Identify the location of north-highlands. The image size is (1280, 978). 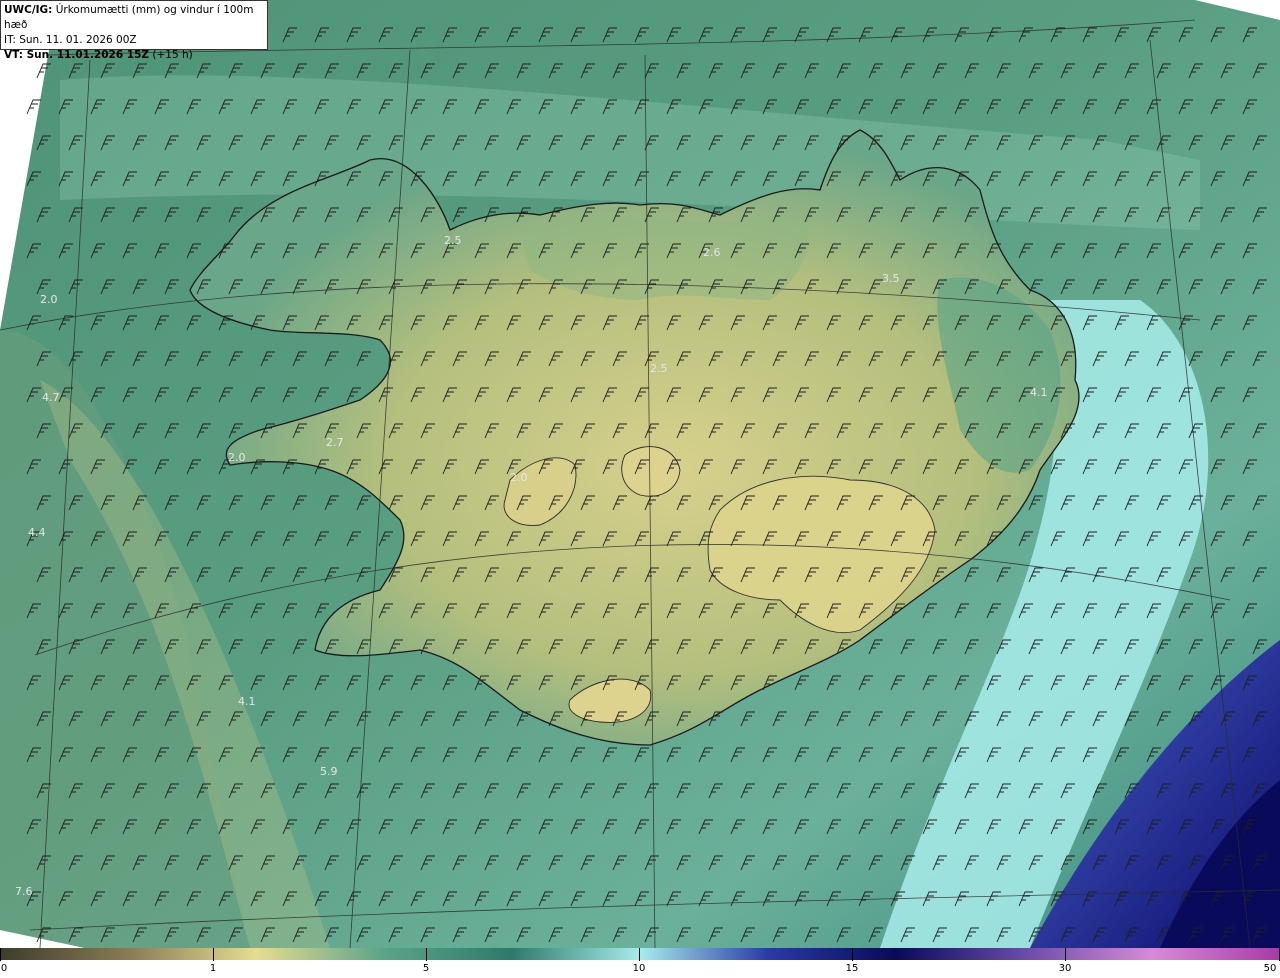
(664, 255).